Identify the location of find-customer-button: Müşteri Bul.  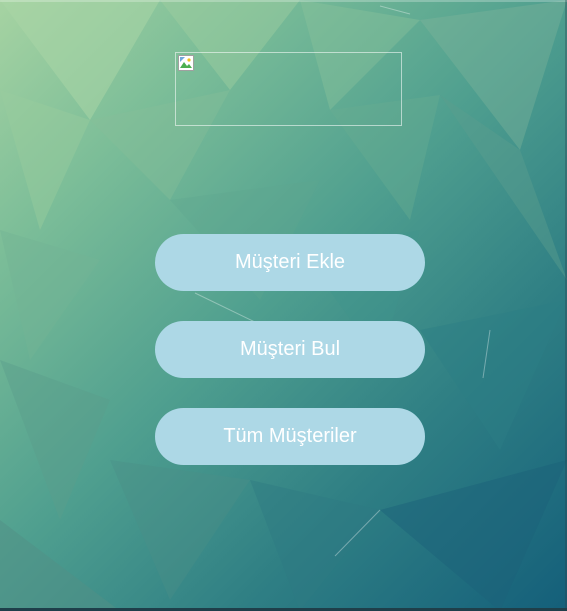
(290, 349).